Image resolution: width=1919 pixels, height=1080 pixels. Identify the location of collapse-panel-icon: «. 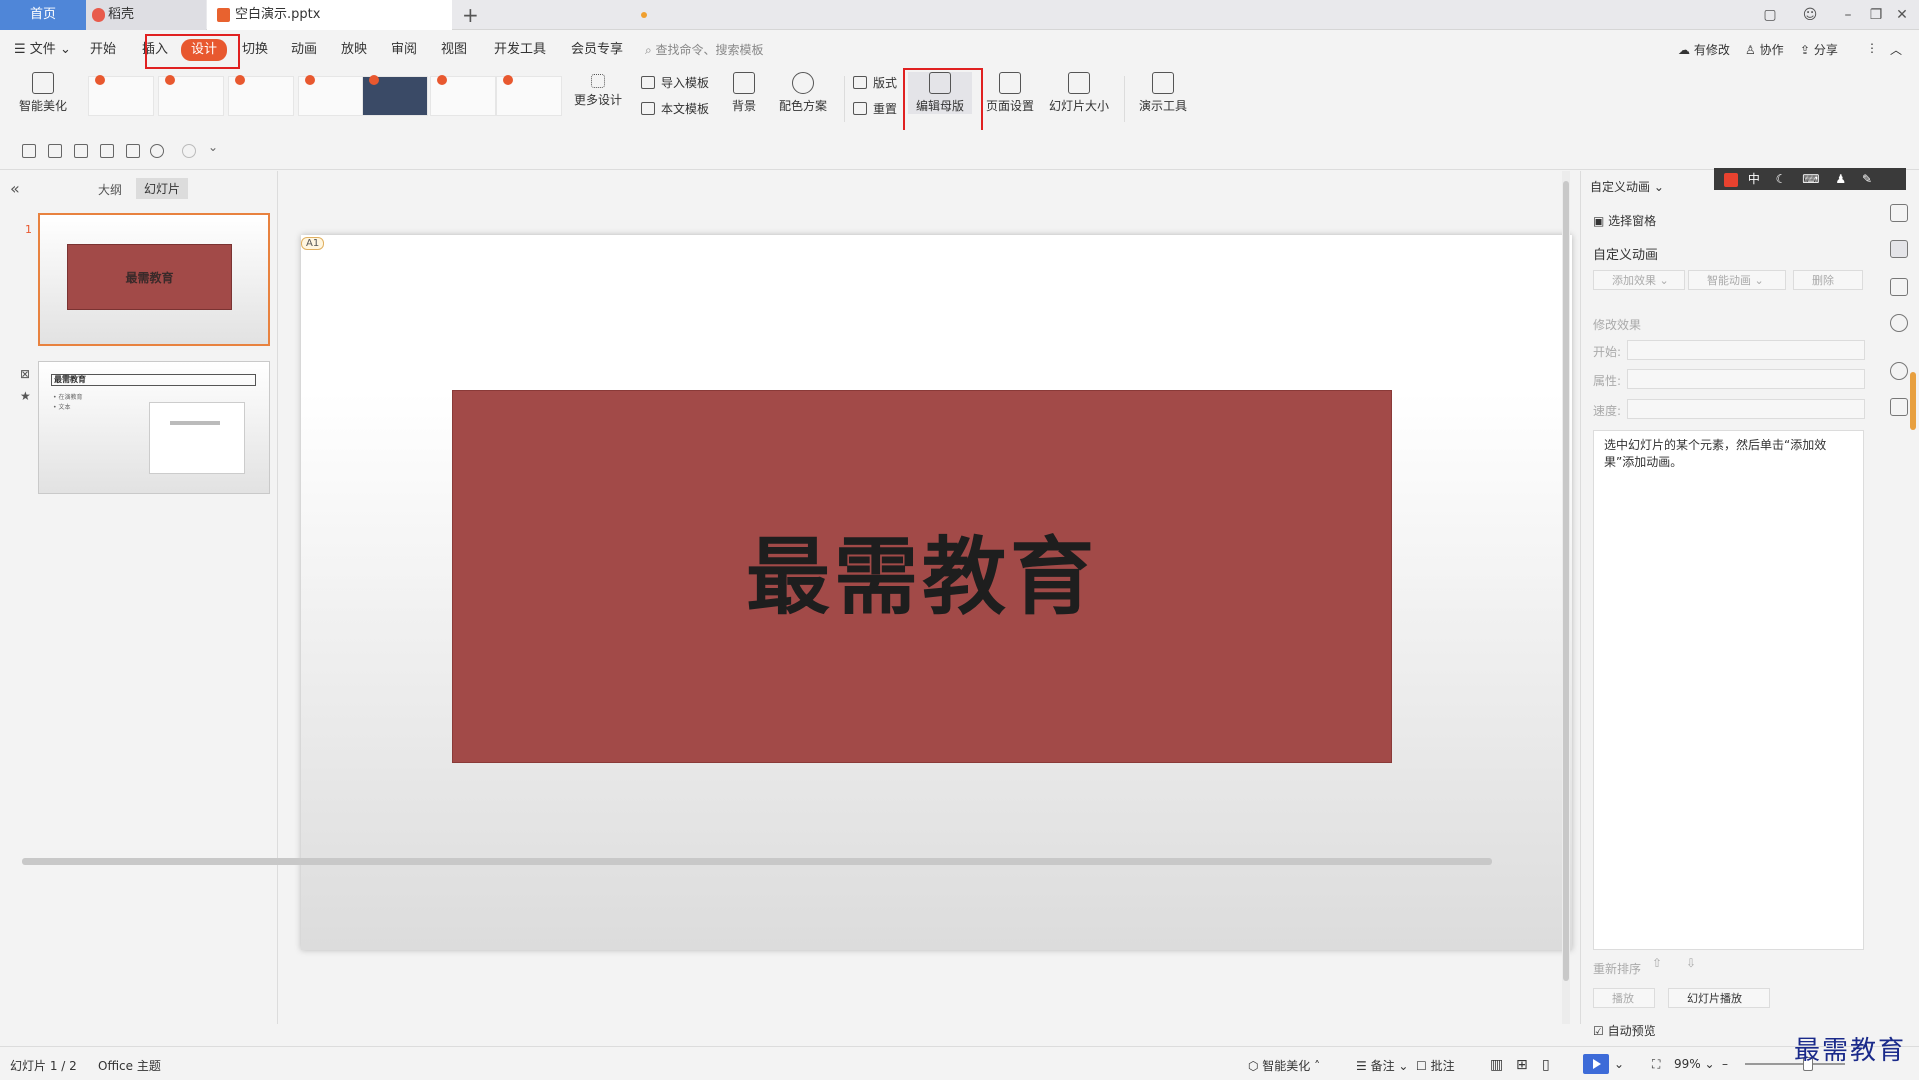
(15, 188).